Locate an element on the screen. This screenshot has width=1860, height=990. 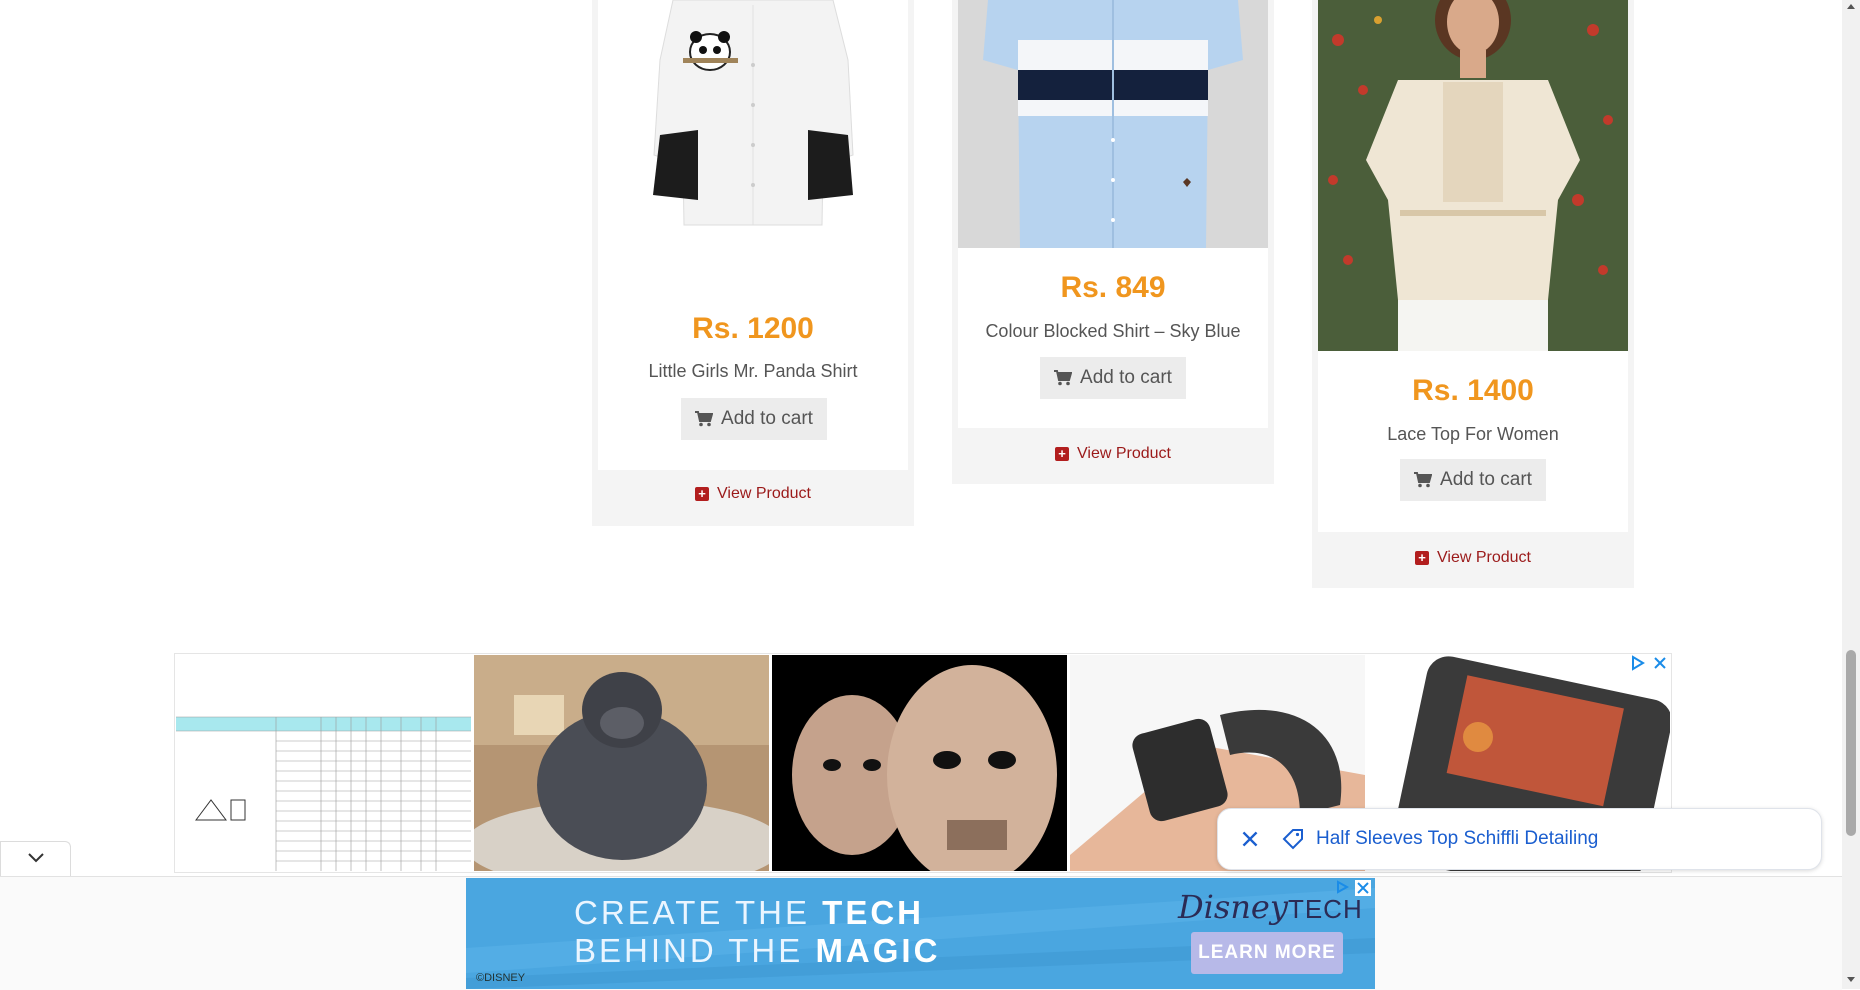
collapse-ad-tab is located at coordinates (35, 858).